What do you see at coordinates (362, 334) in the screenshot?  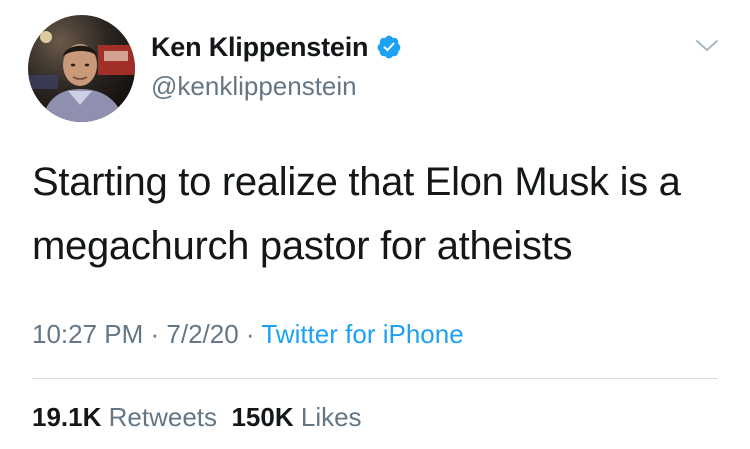 I see `tweet-source-link: Twitter for iPhone` at bounding box center [362, 334].